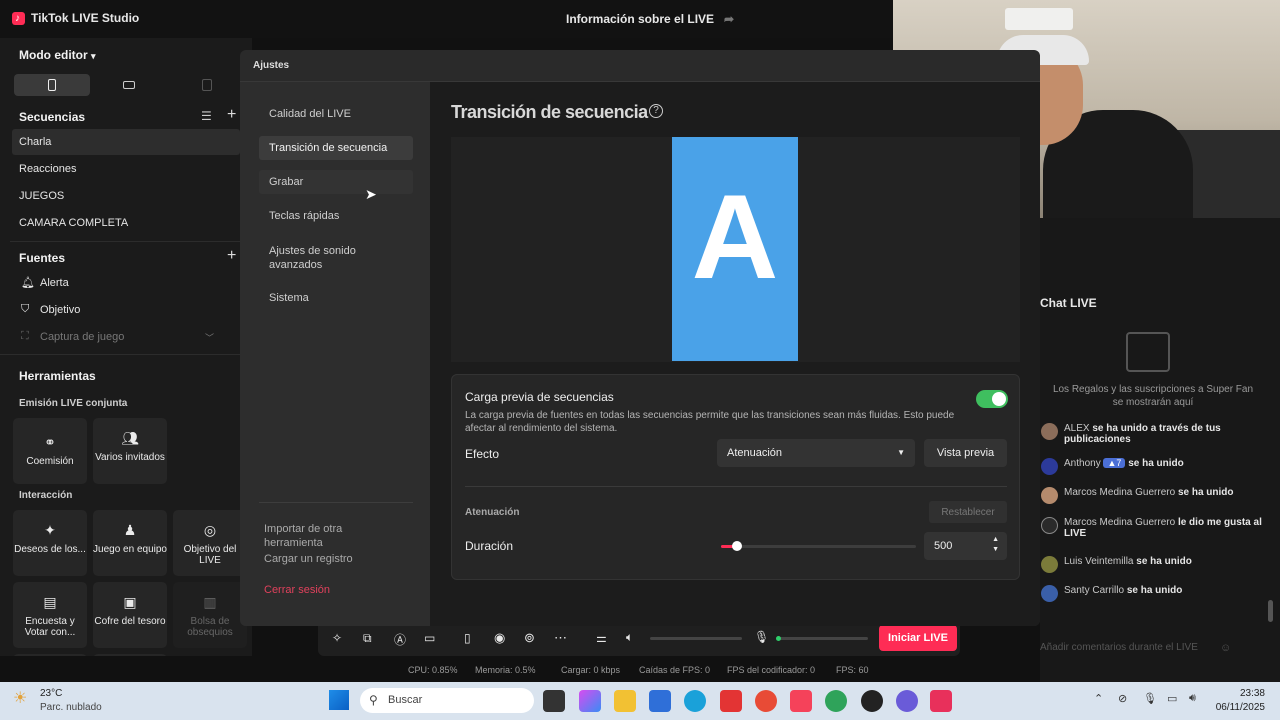 This screenshot has height=720, width=1280. I want to click on section-title: Transición de secuencia, so click(549, 112).